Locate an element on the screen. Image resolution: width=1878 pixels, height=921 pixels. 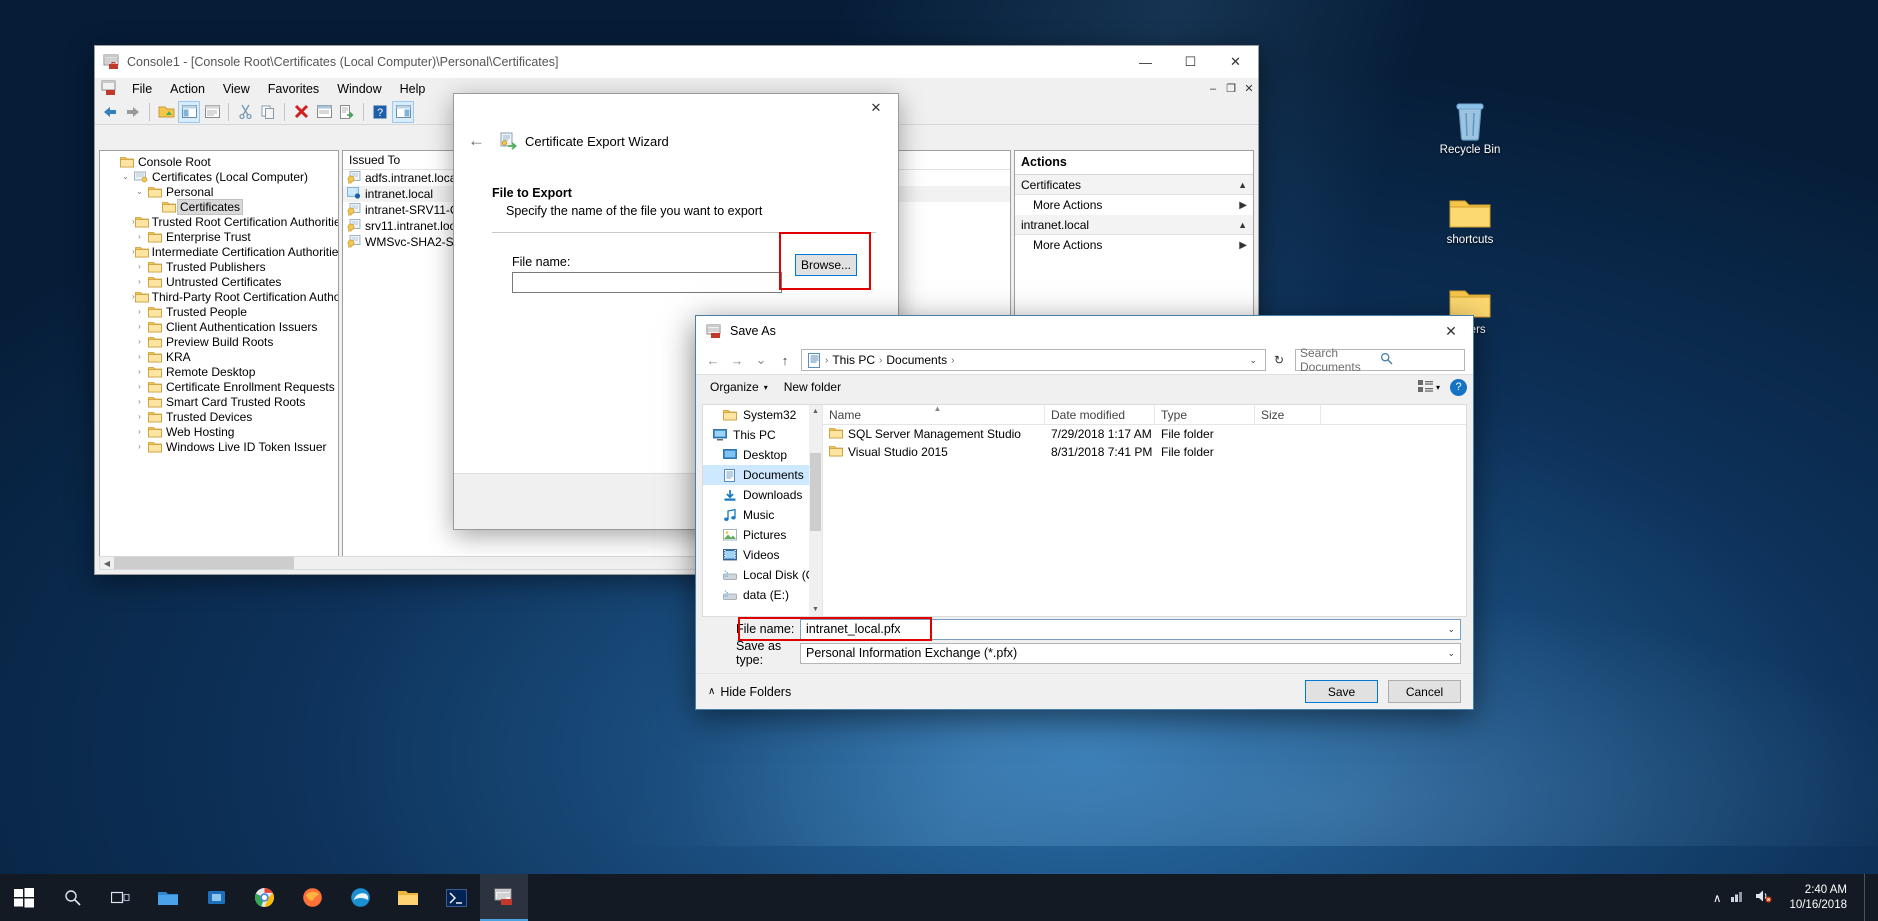
tree-item-certificate-enrollment-requests: › Certificate Enrollment Requests is located at coordinates (219, 386).